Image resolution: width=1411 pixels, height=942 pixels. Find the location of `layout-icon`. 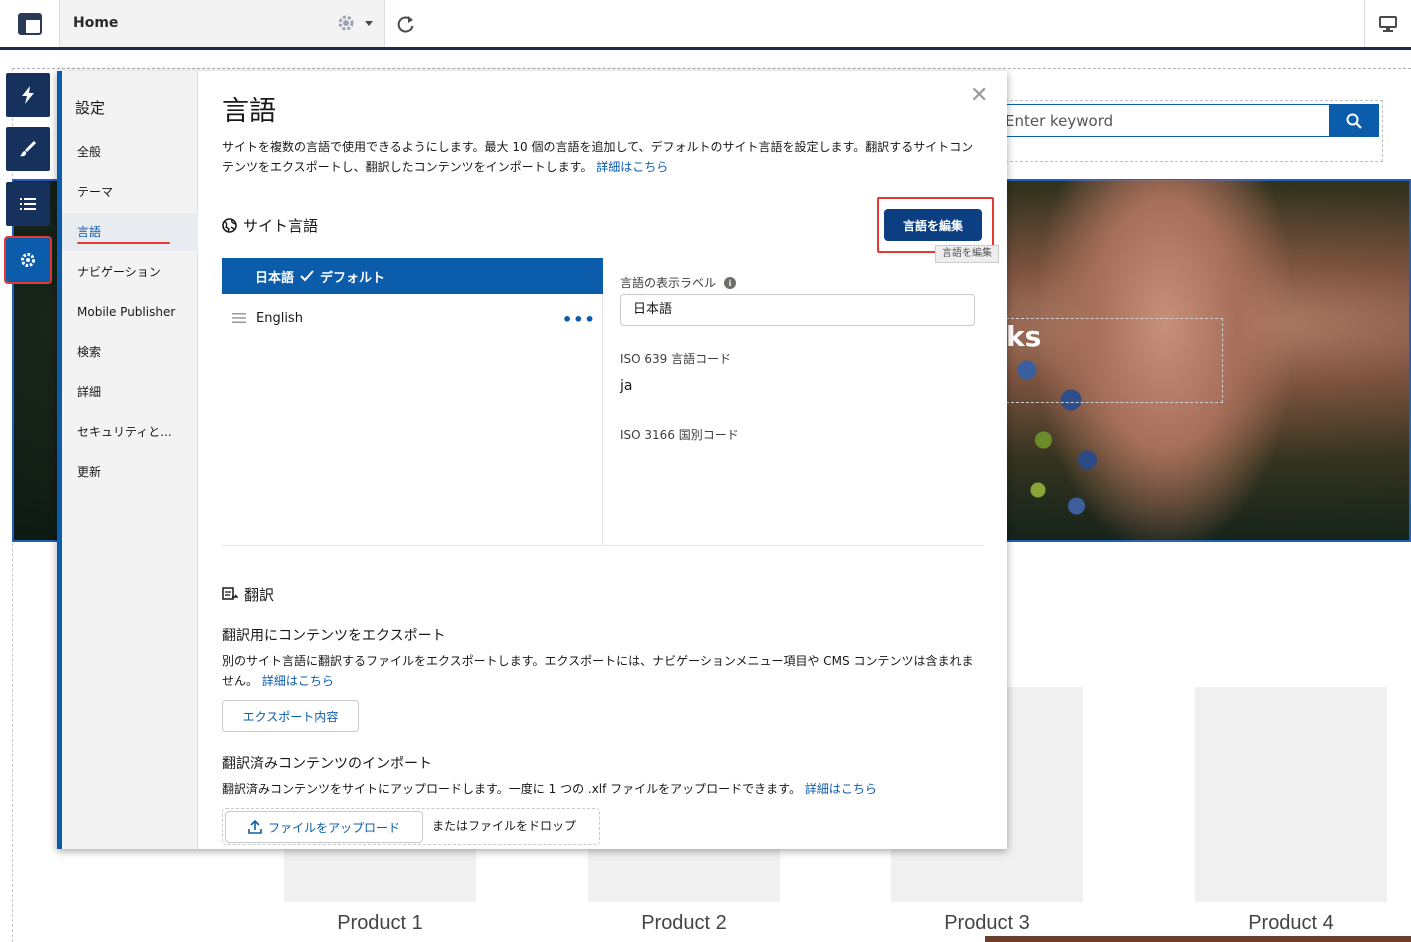

layout-icon is located at coordinates (29, 23).